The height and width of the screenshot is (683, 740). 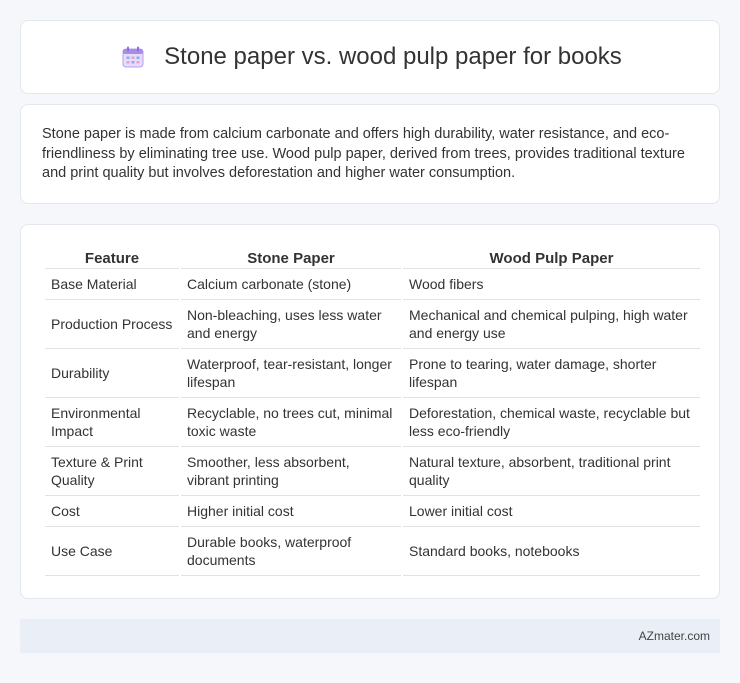 What do you see at coordinates (112, 551) in the screenshot?
I see `feature-cell: Use Case` at bounding box center [112, 551].